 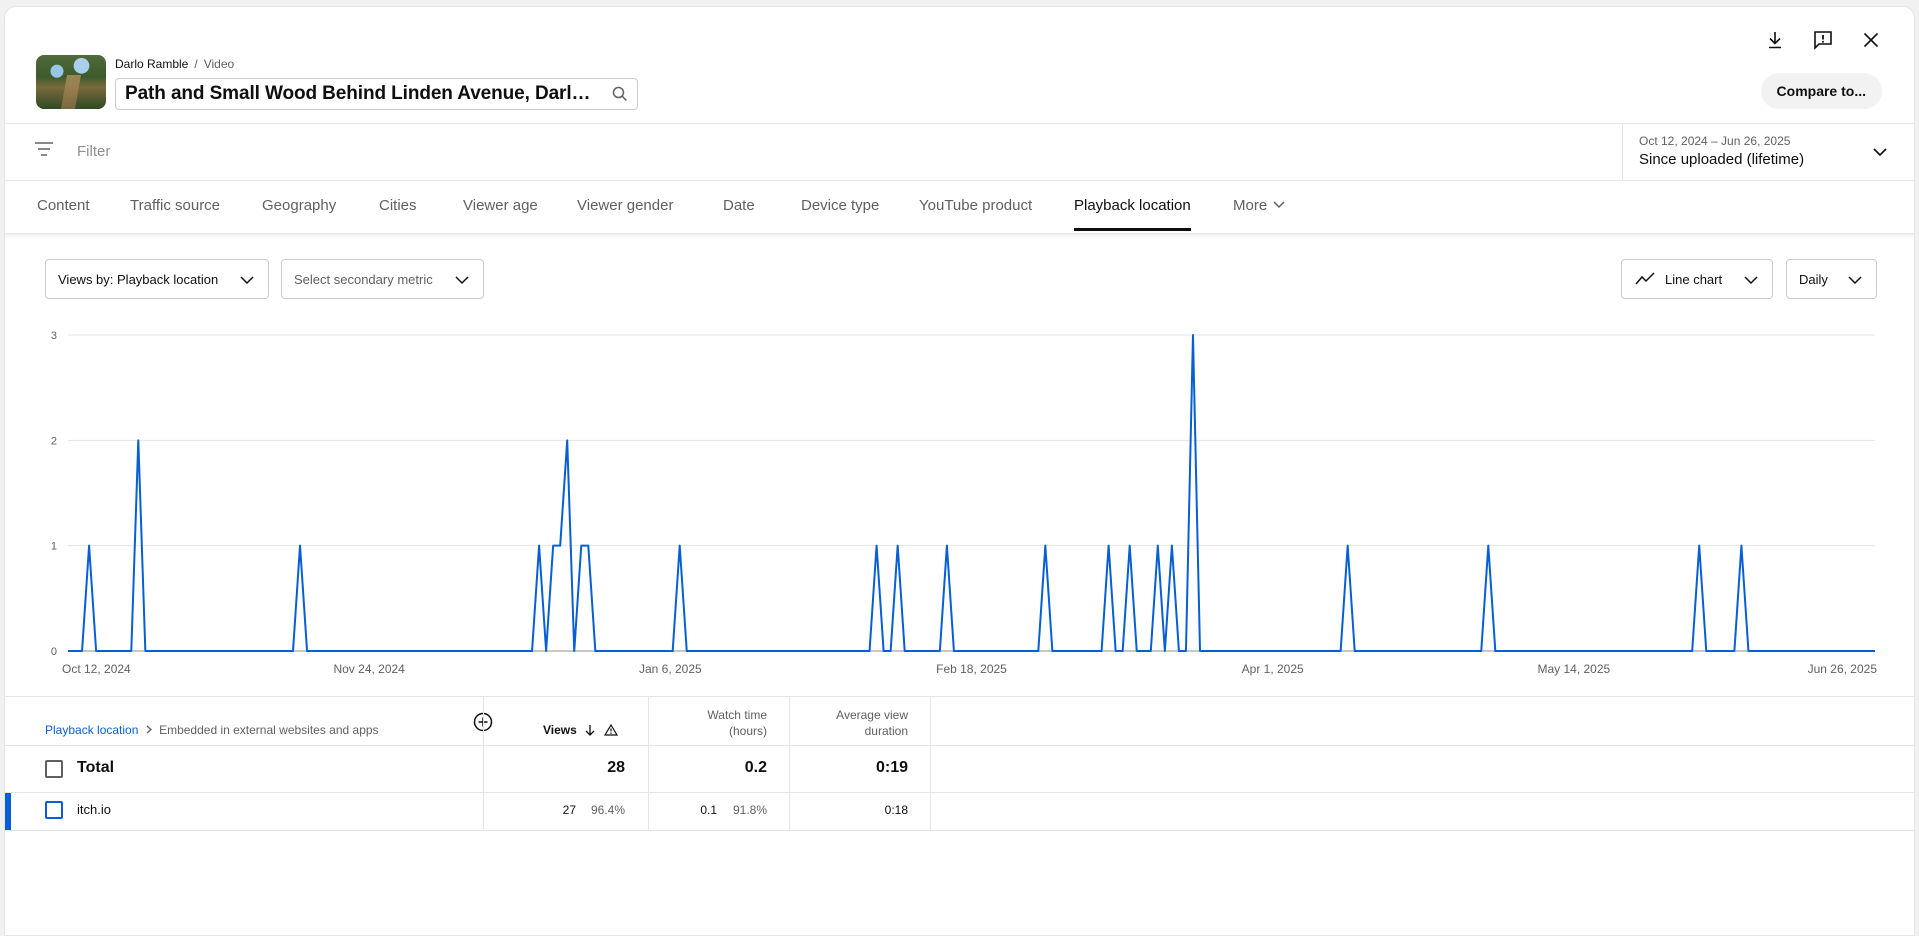 I want to click on table-header-divider, so click(x=959, y=745).